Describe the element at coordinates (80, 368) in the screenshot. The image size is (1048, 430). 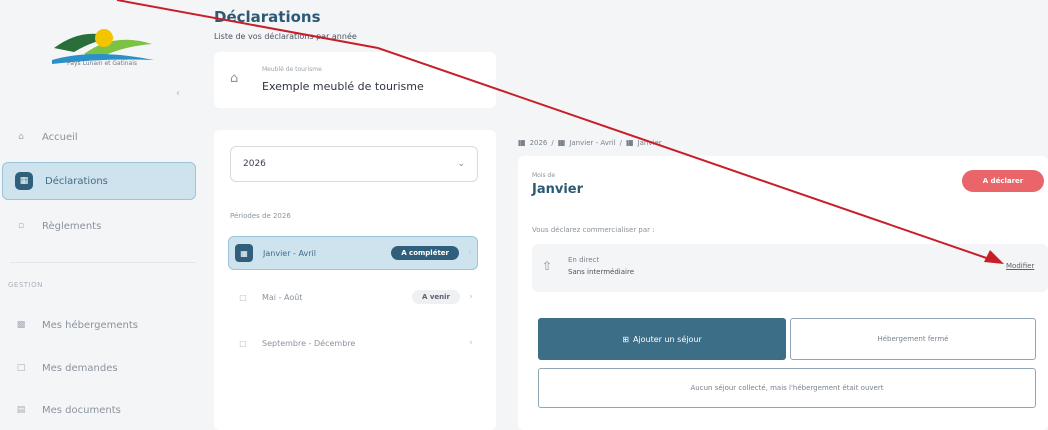
I see `nav-item-label: Mes demandes` at that location.